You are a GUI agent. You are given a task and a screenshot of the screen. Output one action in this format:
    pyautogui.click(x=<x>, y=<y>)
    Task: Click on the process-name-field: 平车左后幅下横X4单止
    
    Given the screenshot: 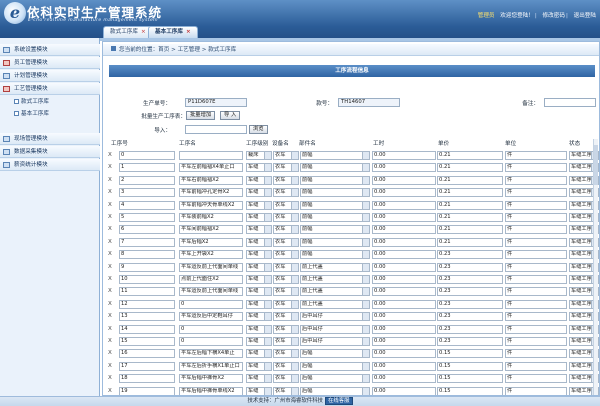 What is the action you would take?
    pyautogui.click(x=211, y=354)
    